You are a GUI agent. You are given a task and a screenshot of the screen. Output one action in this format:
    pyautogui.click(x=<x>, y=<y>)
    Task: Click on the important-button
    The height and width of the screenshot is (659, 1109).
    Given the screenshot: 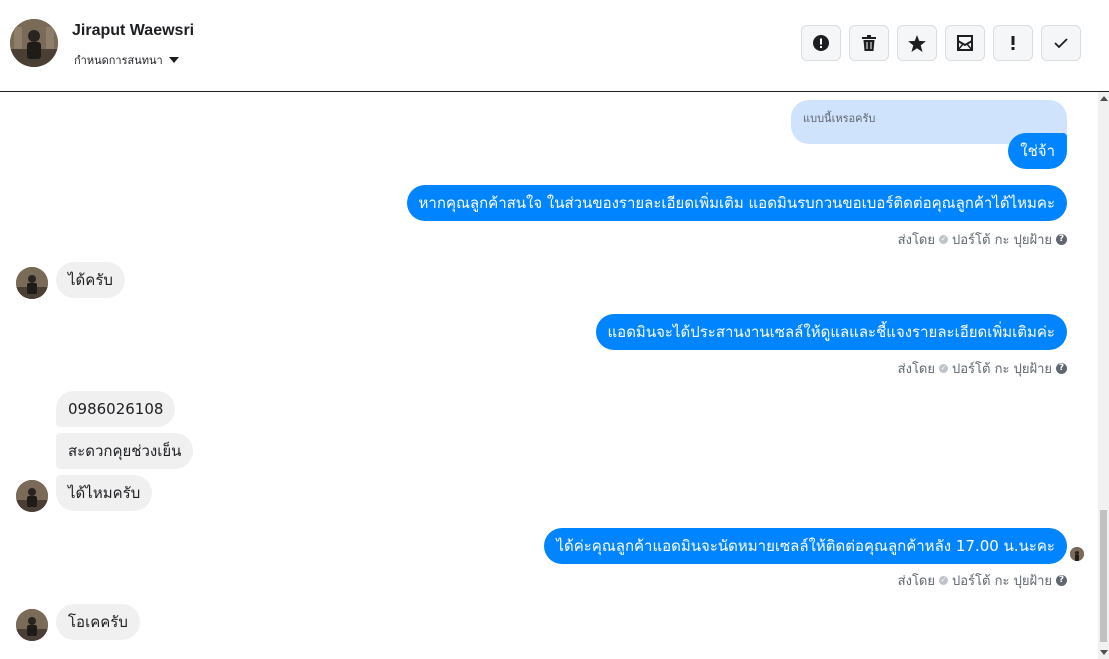 What is the action you would take?
    pyautogui.click(x=1013, y=43)
    